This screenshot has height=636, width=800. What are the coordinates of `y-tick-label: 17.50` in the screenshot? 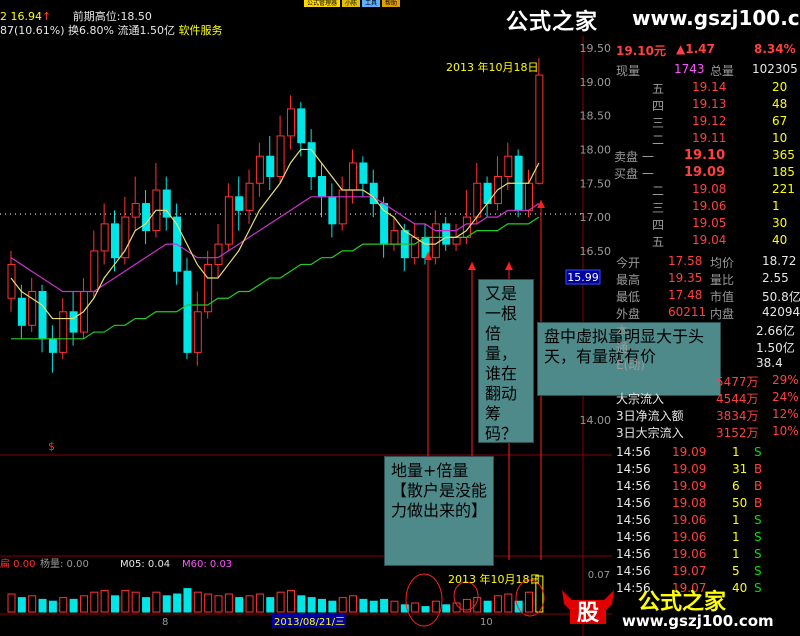 It's located at (596, 183).